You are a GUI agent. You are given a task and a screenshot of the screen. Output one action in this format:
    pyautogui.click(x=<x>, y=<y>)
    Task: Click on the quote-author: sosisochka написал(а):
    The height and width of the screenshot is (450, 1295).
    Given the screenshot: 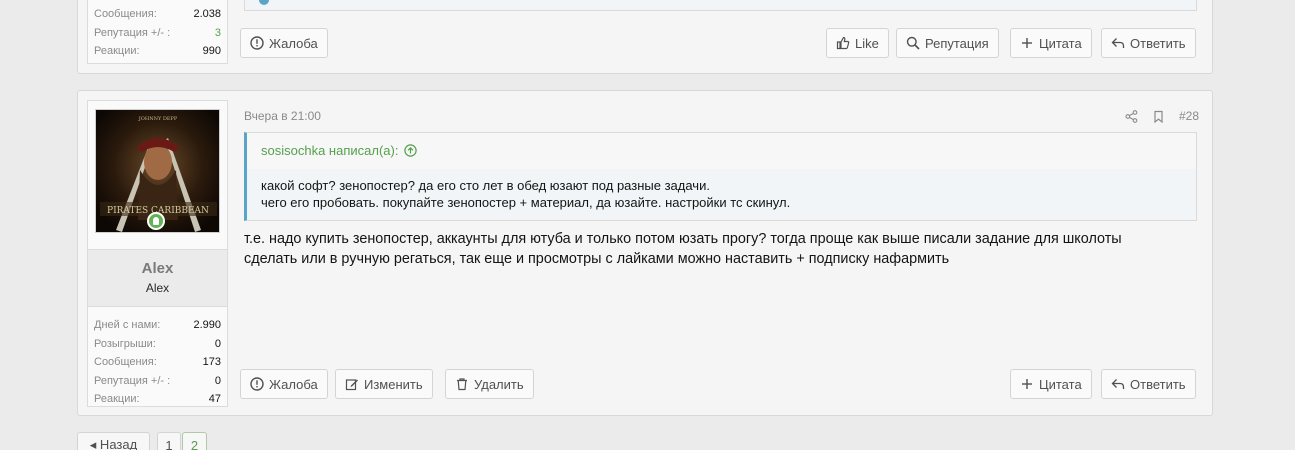 What is the action you would take?
    pyautogui.click(x=330, y=150)
    